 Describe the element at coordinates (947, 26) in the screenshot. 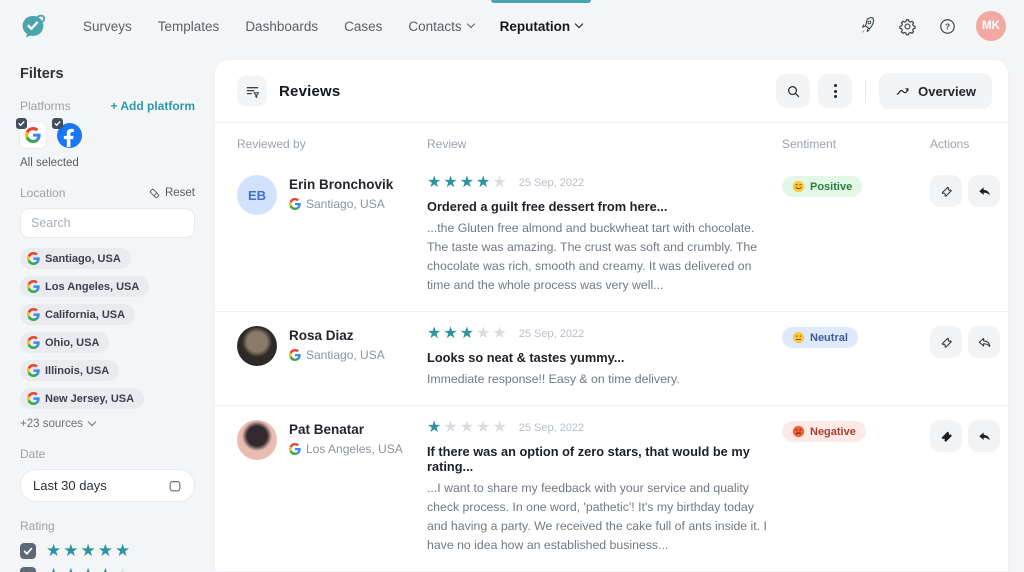

I see `help-icon: ?` at that location.